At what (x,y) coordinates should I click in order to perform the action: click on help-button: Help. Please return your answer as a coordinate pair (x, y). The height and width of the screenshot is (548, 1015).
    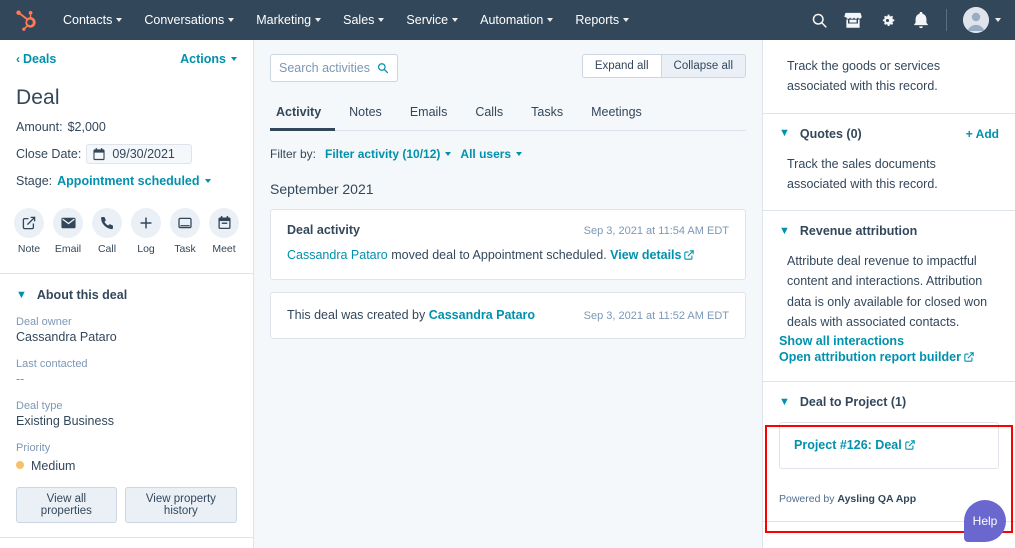
    Looking at the image, I should click on (985, 521).